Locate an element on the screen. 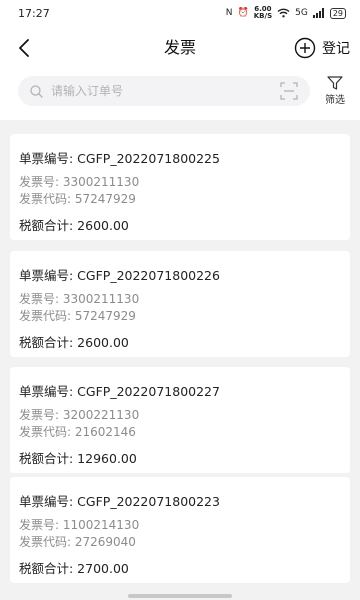 The image size is (360, 600). status-time: 17:27 is located at coordinates (34, 13).